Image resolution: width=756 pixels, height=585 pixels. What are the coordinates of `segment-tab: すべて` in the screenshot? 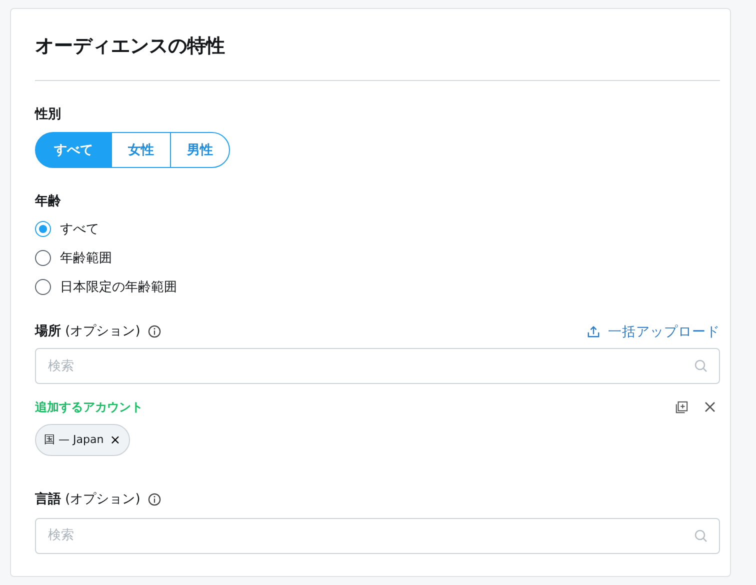 It's located at (73, 150).